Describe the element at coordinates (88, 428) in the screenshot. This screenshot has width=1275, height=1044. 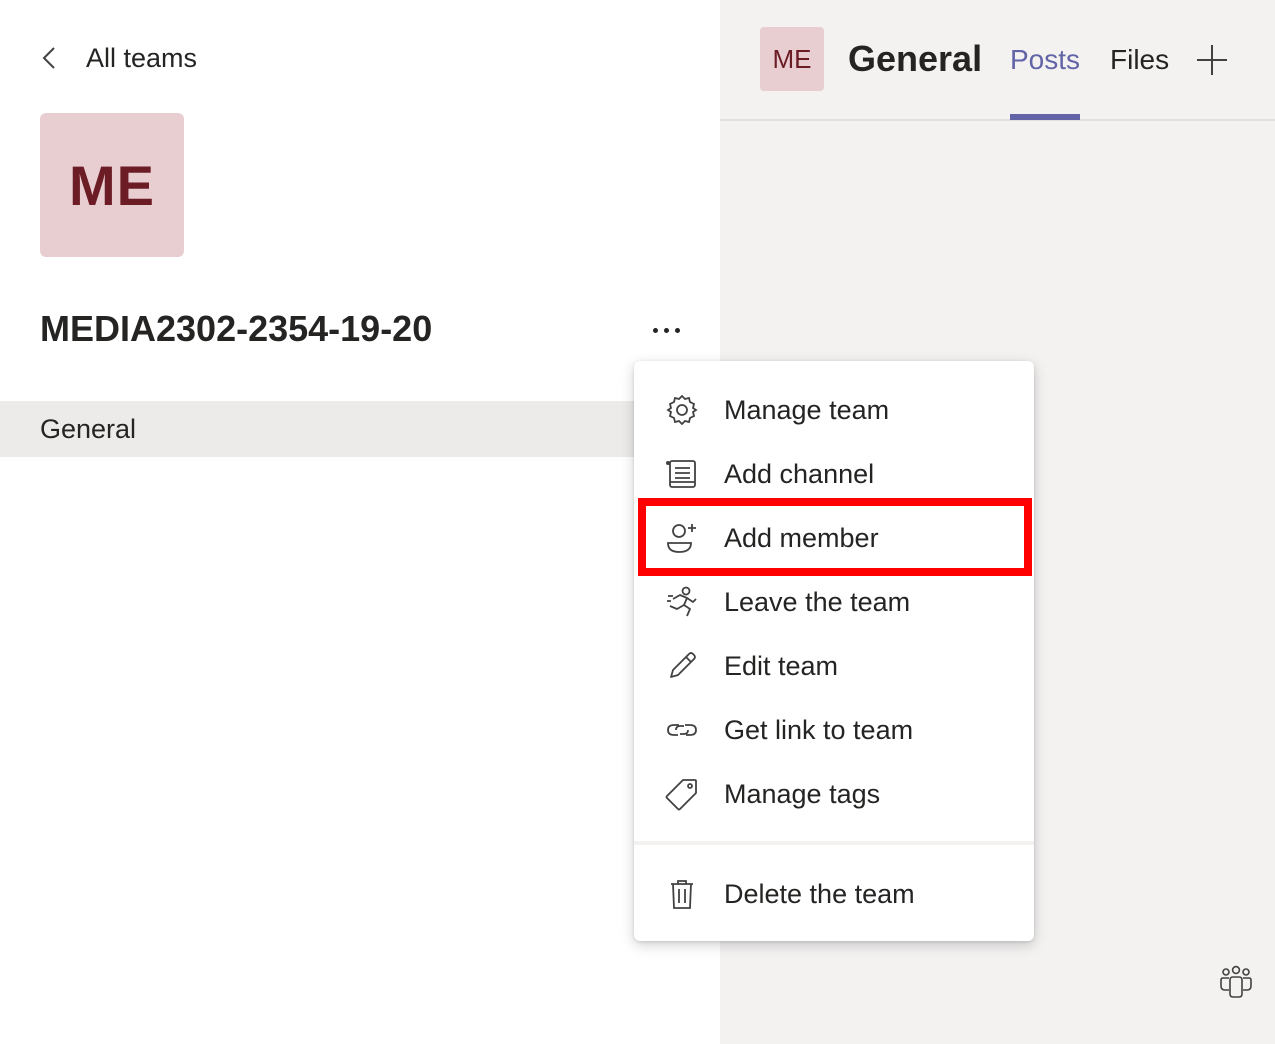
I see `channel-label: General` at that location.